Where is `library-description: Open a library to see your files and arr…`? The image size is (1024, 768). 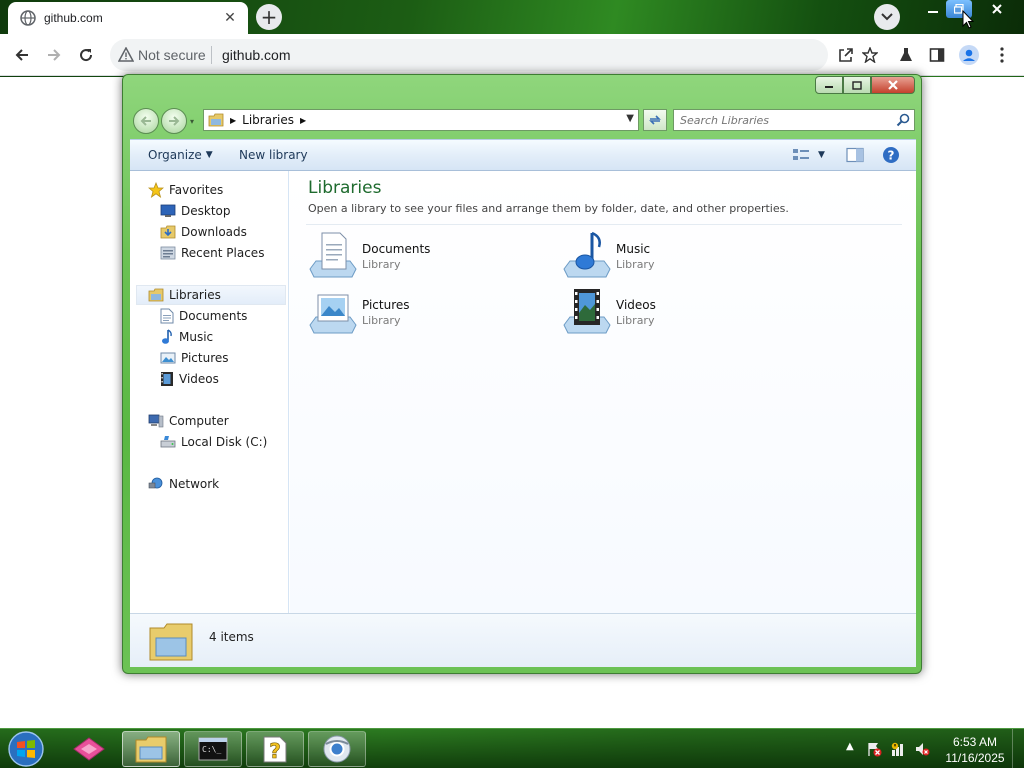 library-description: Open a library to see your files and arr… is located at coordinates (548, 208).